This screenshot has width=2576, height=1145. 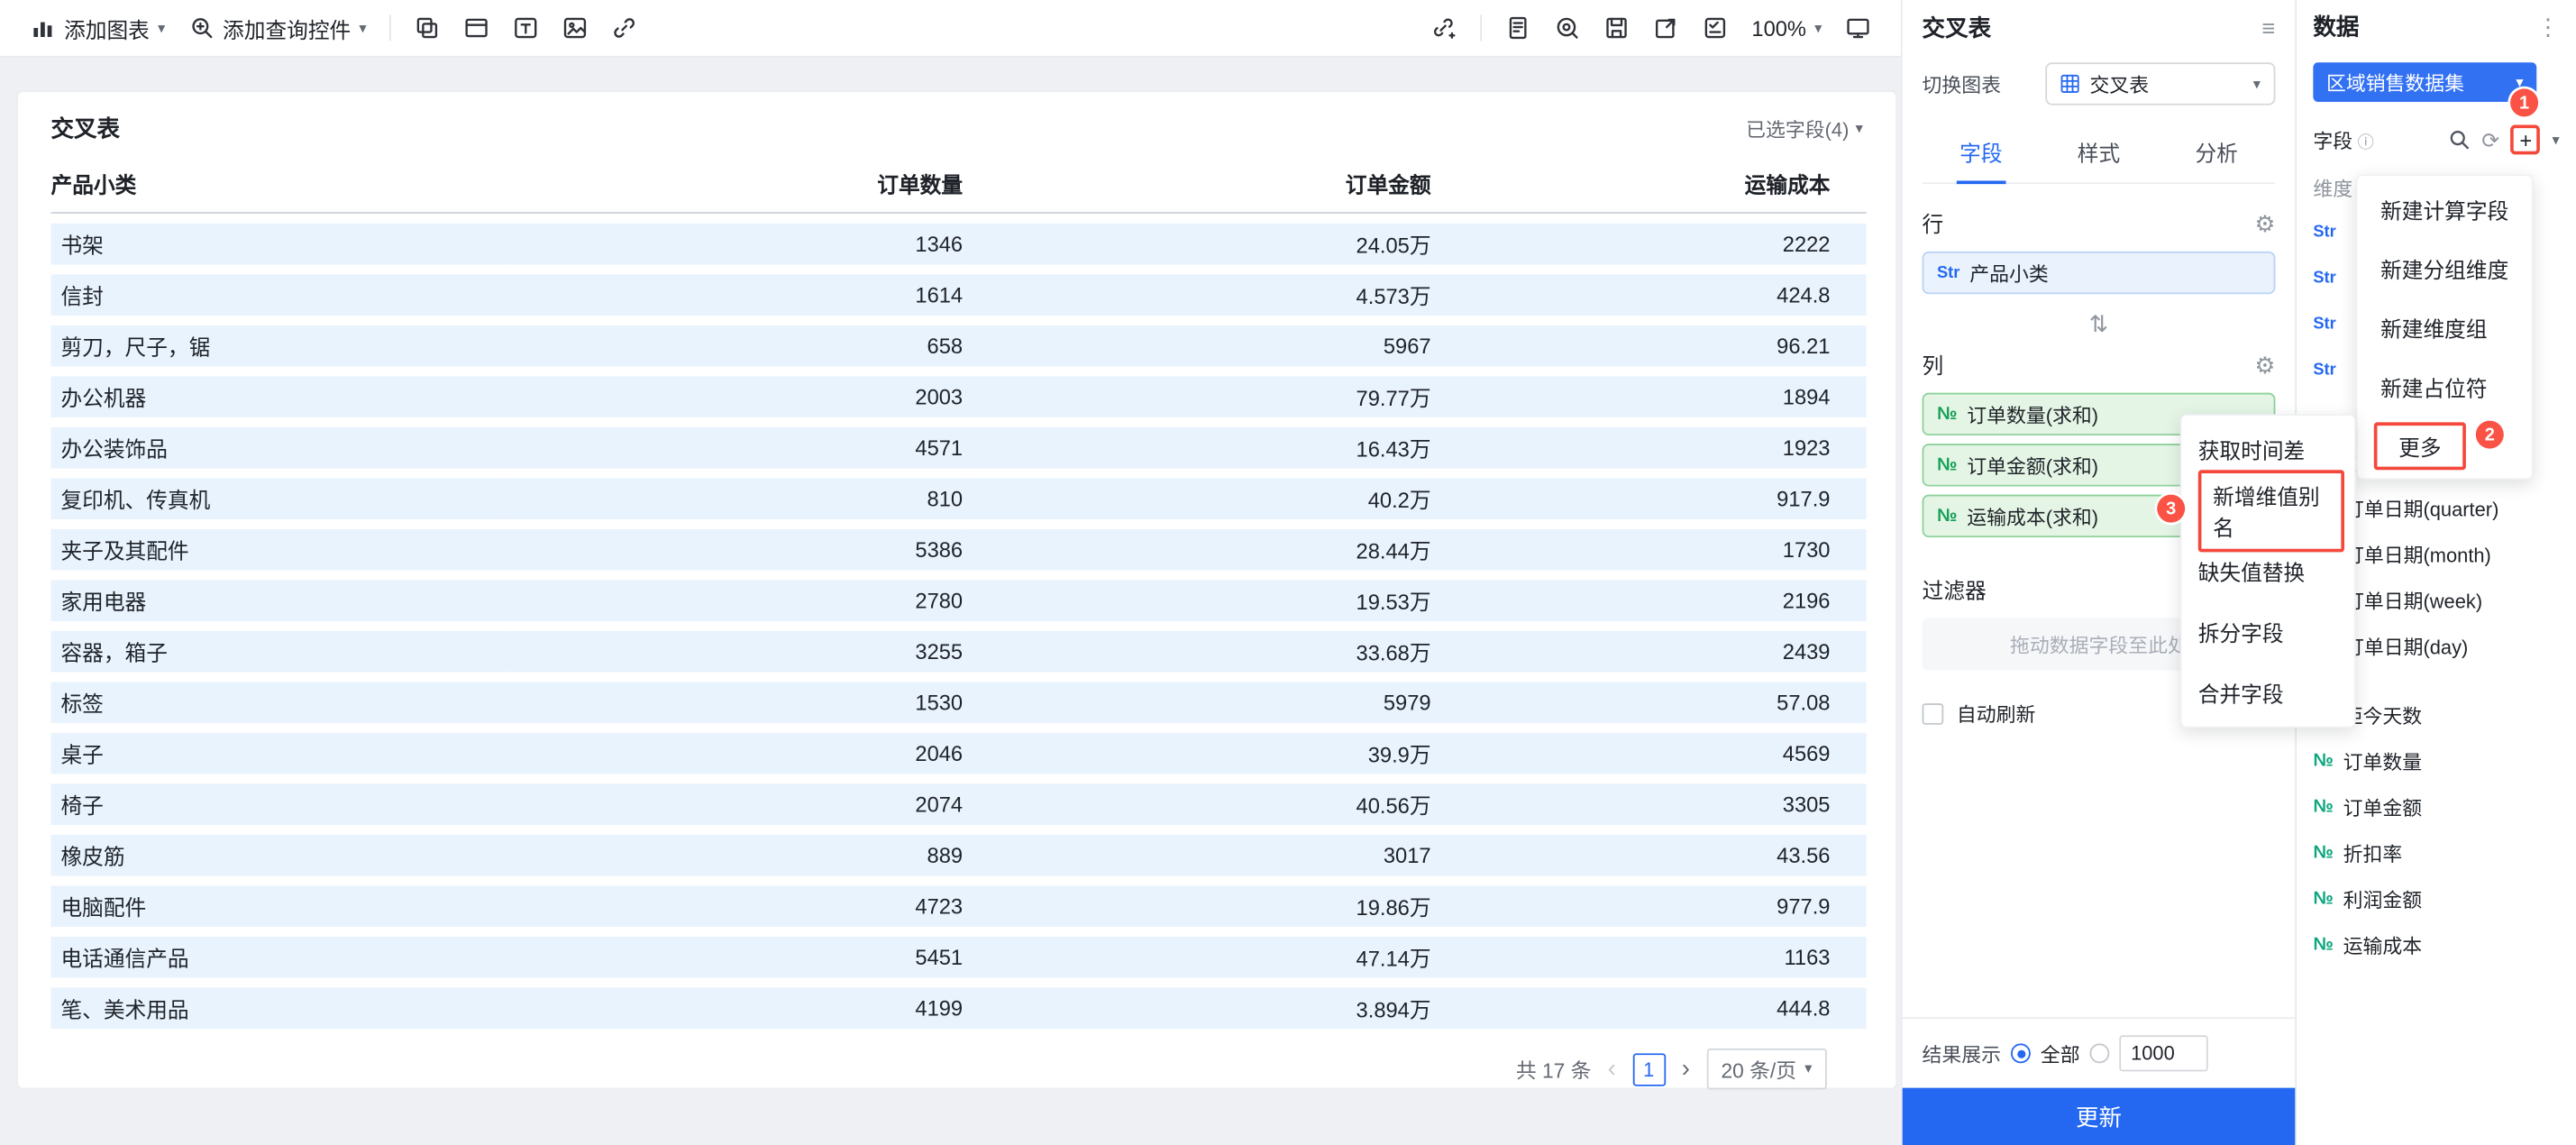 I want to click on filter-dropzone-hint: 拖动数据字段至此处, so click(x=2099, y=645).